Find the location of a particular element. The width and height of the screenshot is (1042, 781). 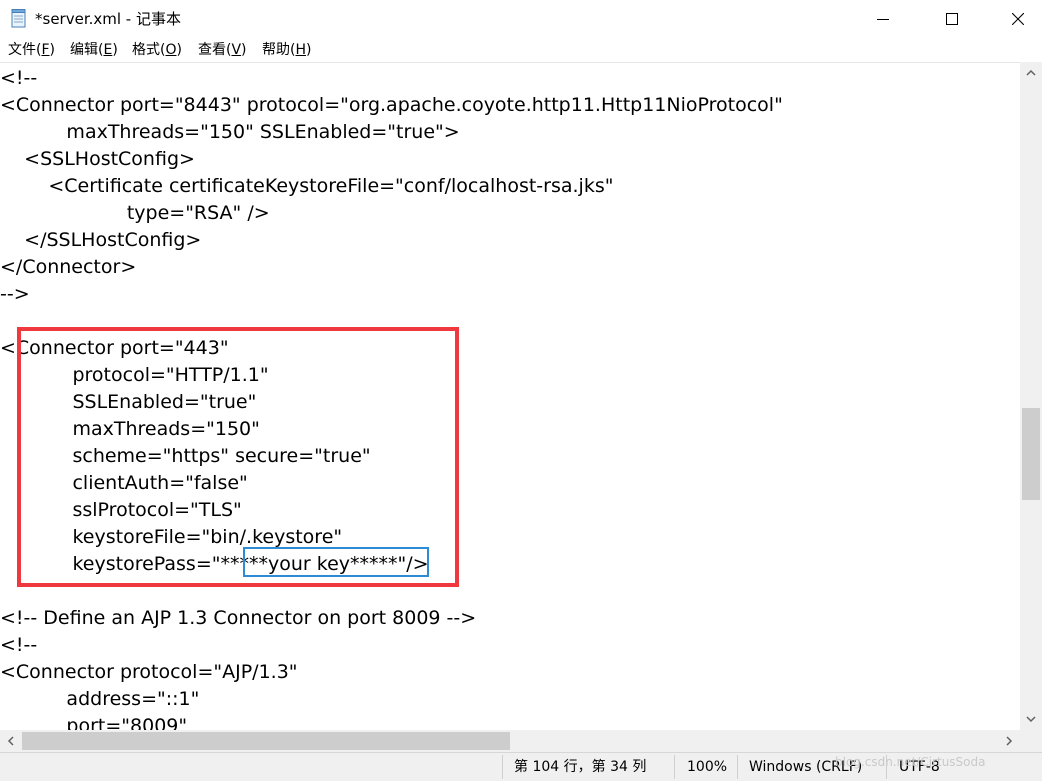

minimize-button is located at coordinates (883, 19).